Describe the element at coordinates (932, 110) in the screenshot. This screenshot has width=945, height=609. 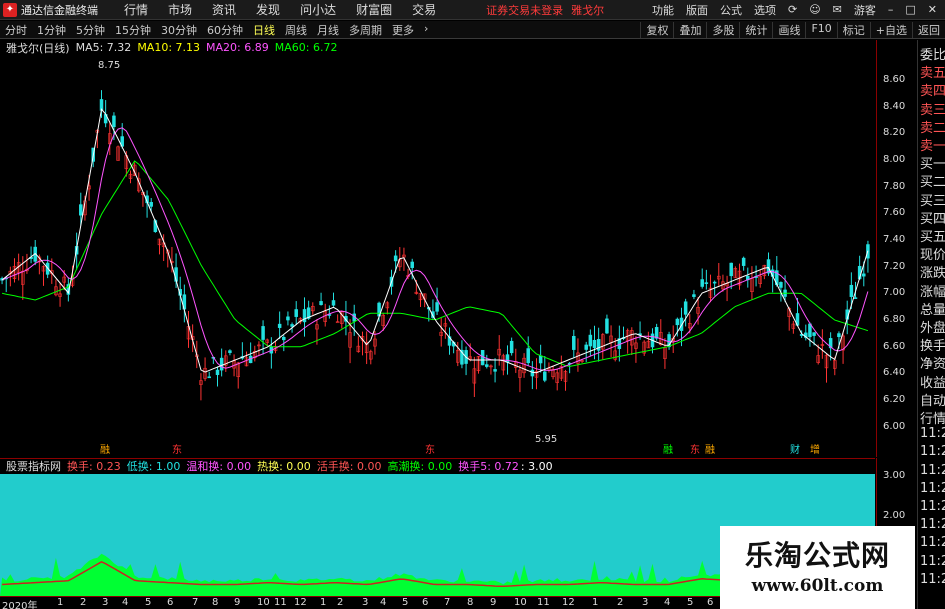
I see `side-panel-item: 卖三` at that location.